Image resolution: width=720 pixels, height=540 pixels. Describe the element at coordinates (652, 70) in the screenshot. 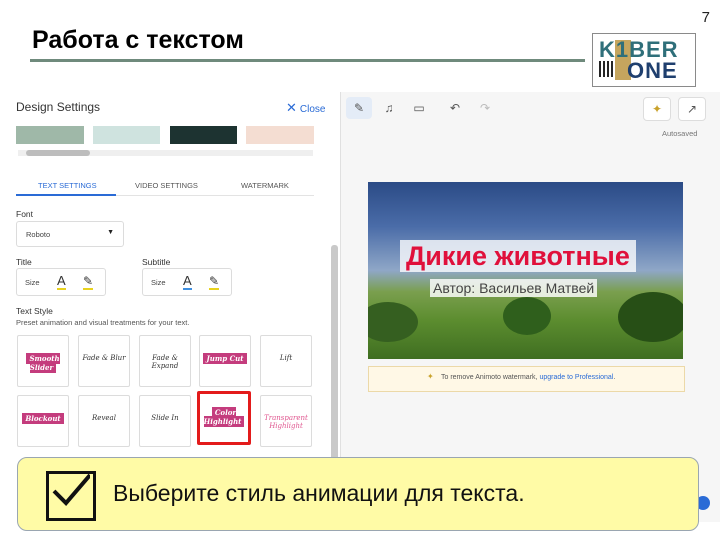

I see `logo-line2: ONE` at that location.